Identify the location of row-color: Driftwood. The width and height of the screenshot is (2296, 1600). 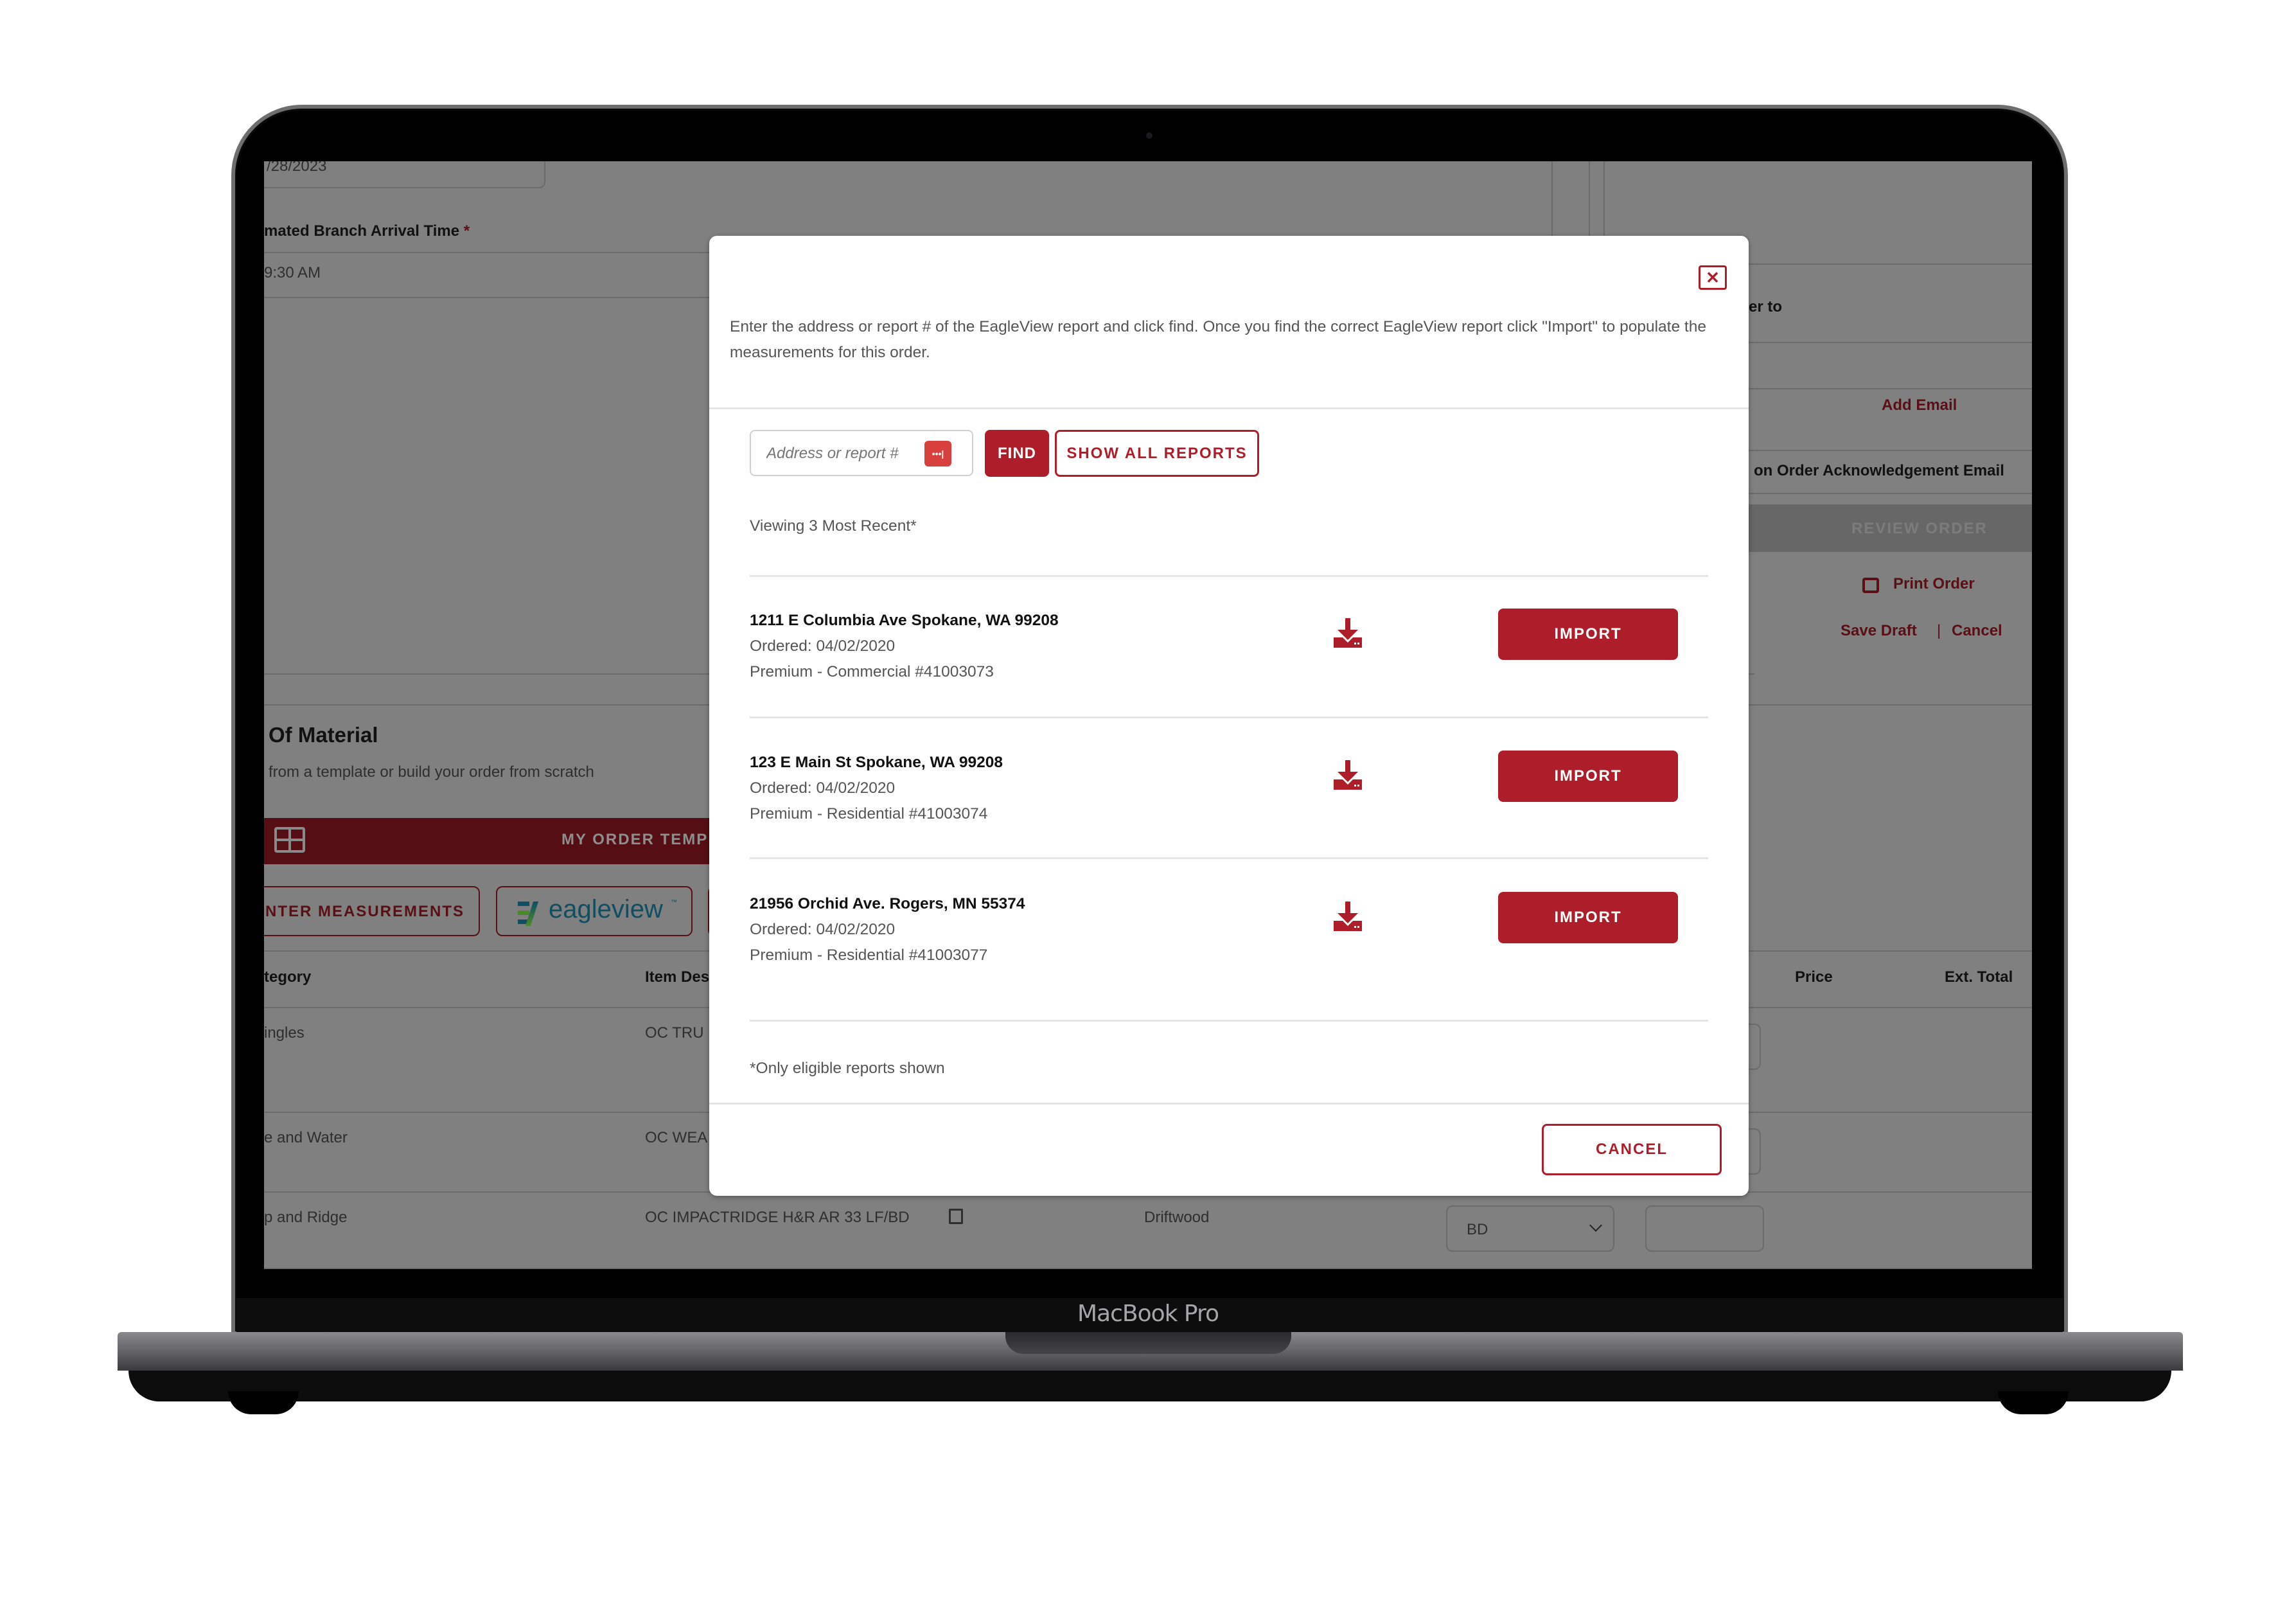
(1177, 1217).